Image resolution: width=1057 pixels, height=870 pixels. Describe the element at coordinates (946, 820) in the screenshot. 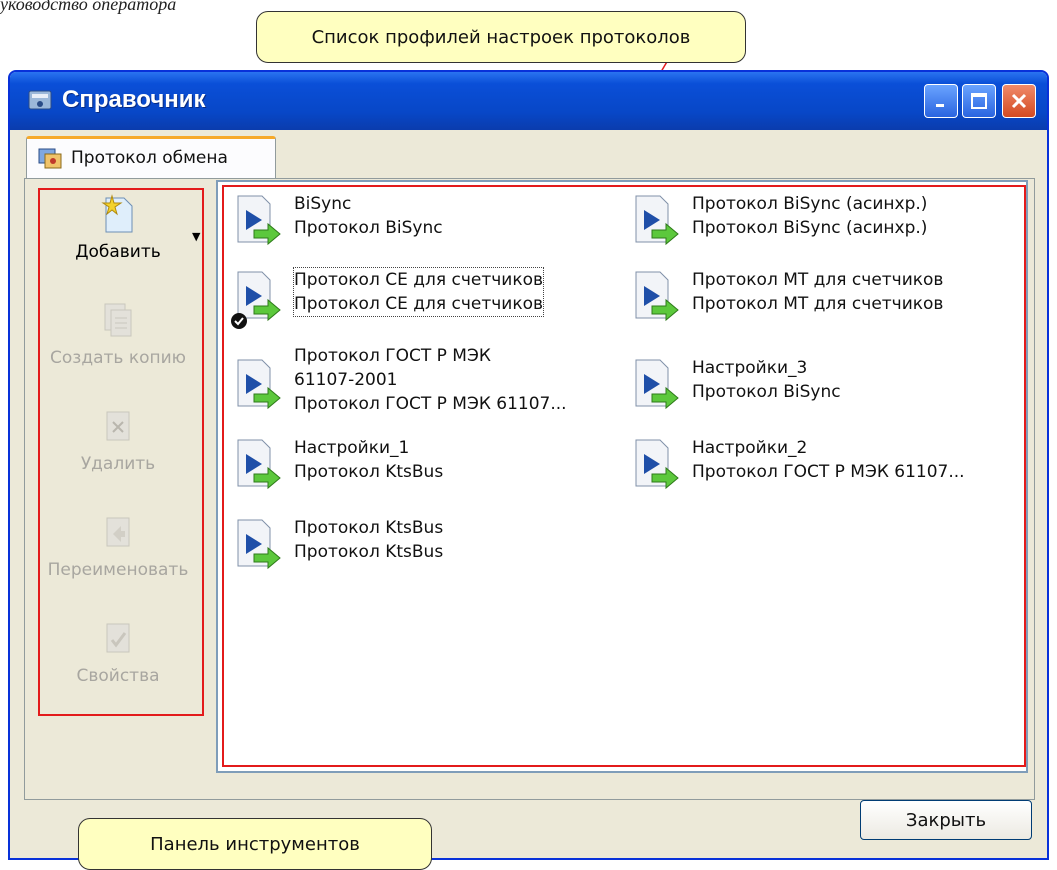

I see `close-button: Закрыть` at that location.